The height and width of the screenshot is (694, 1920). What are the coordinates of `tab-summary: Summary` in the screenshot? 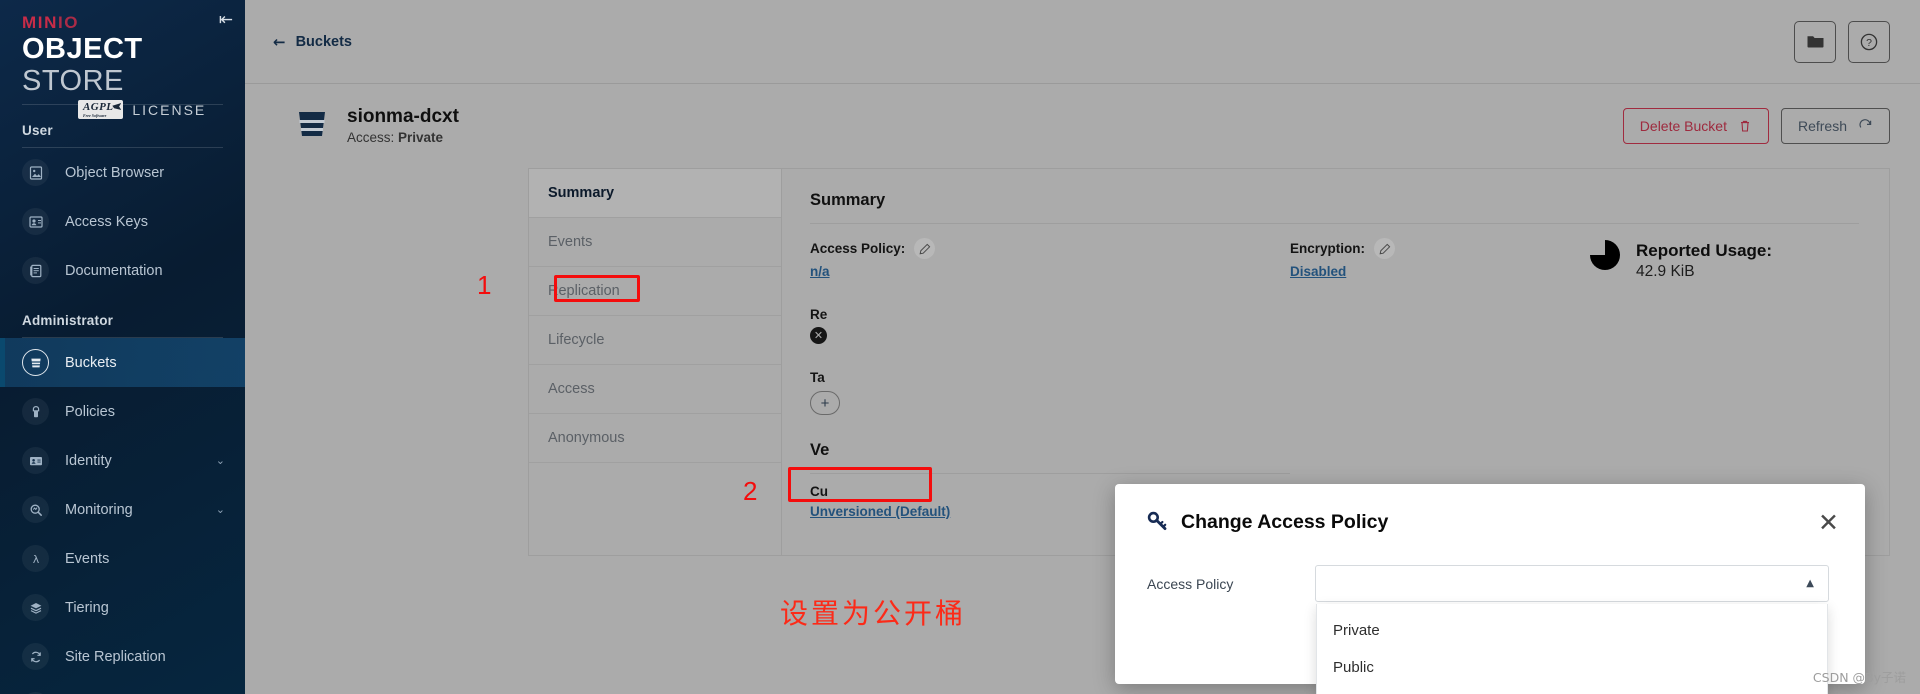 It's located at (655, 193).